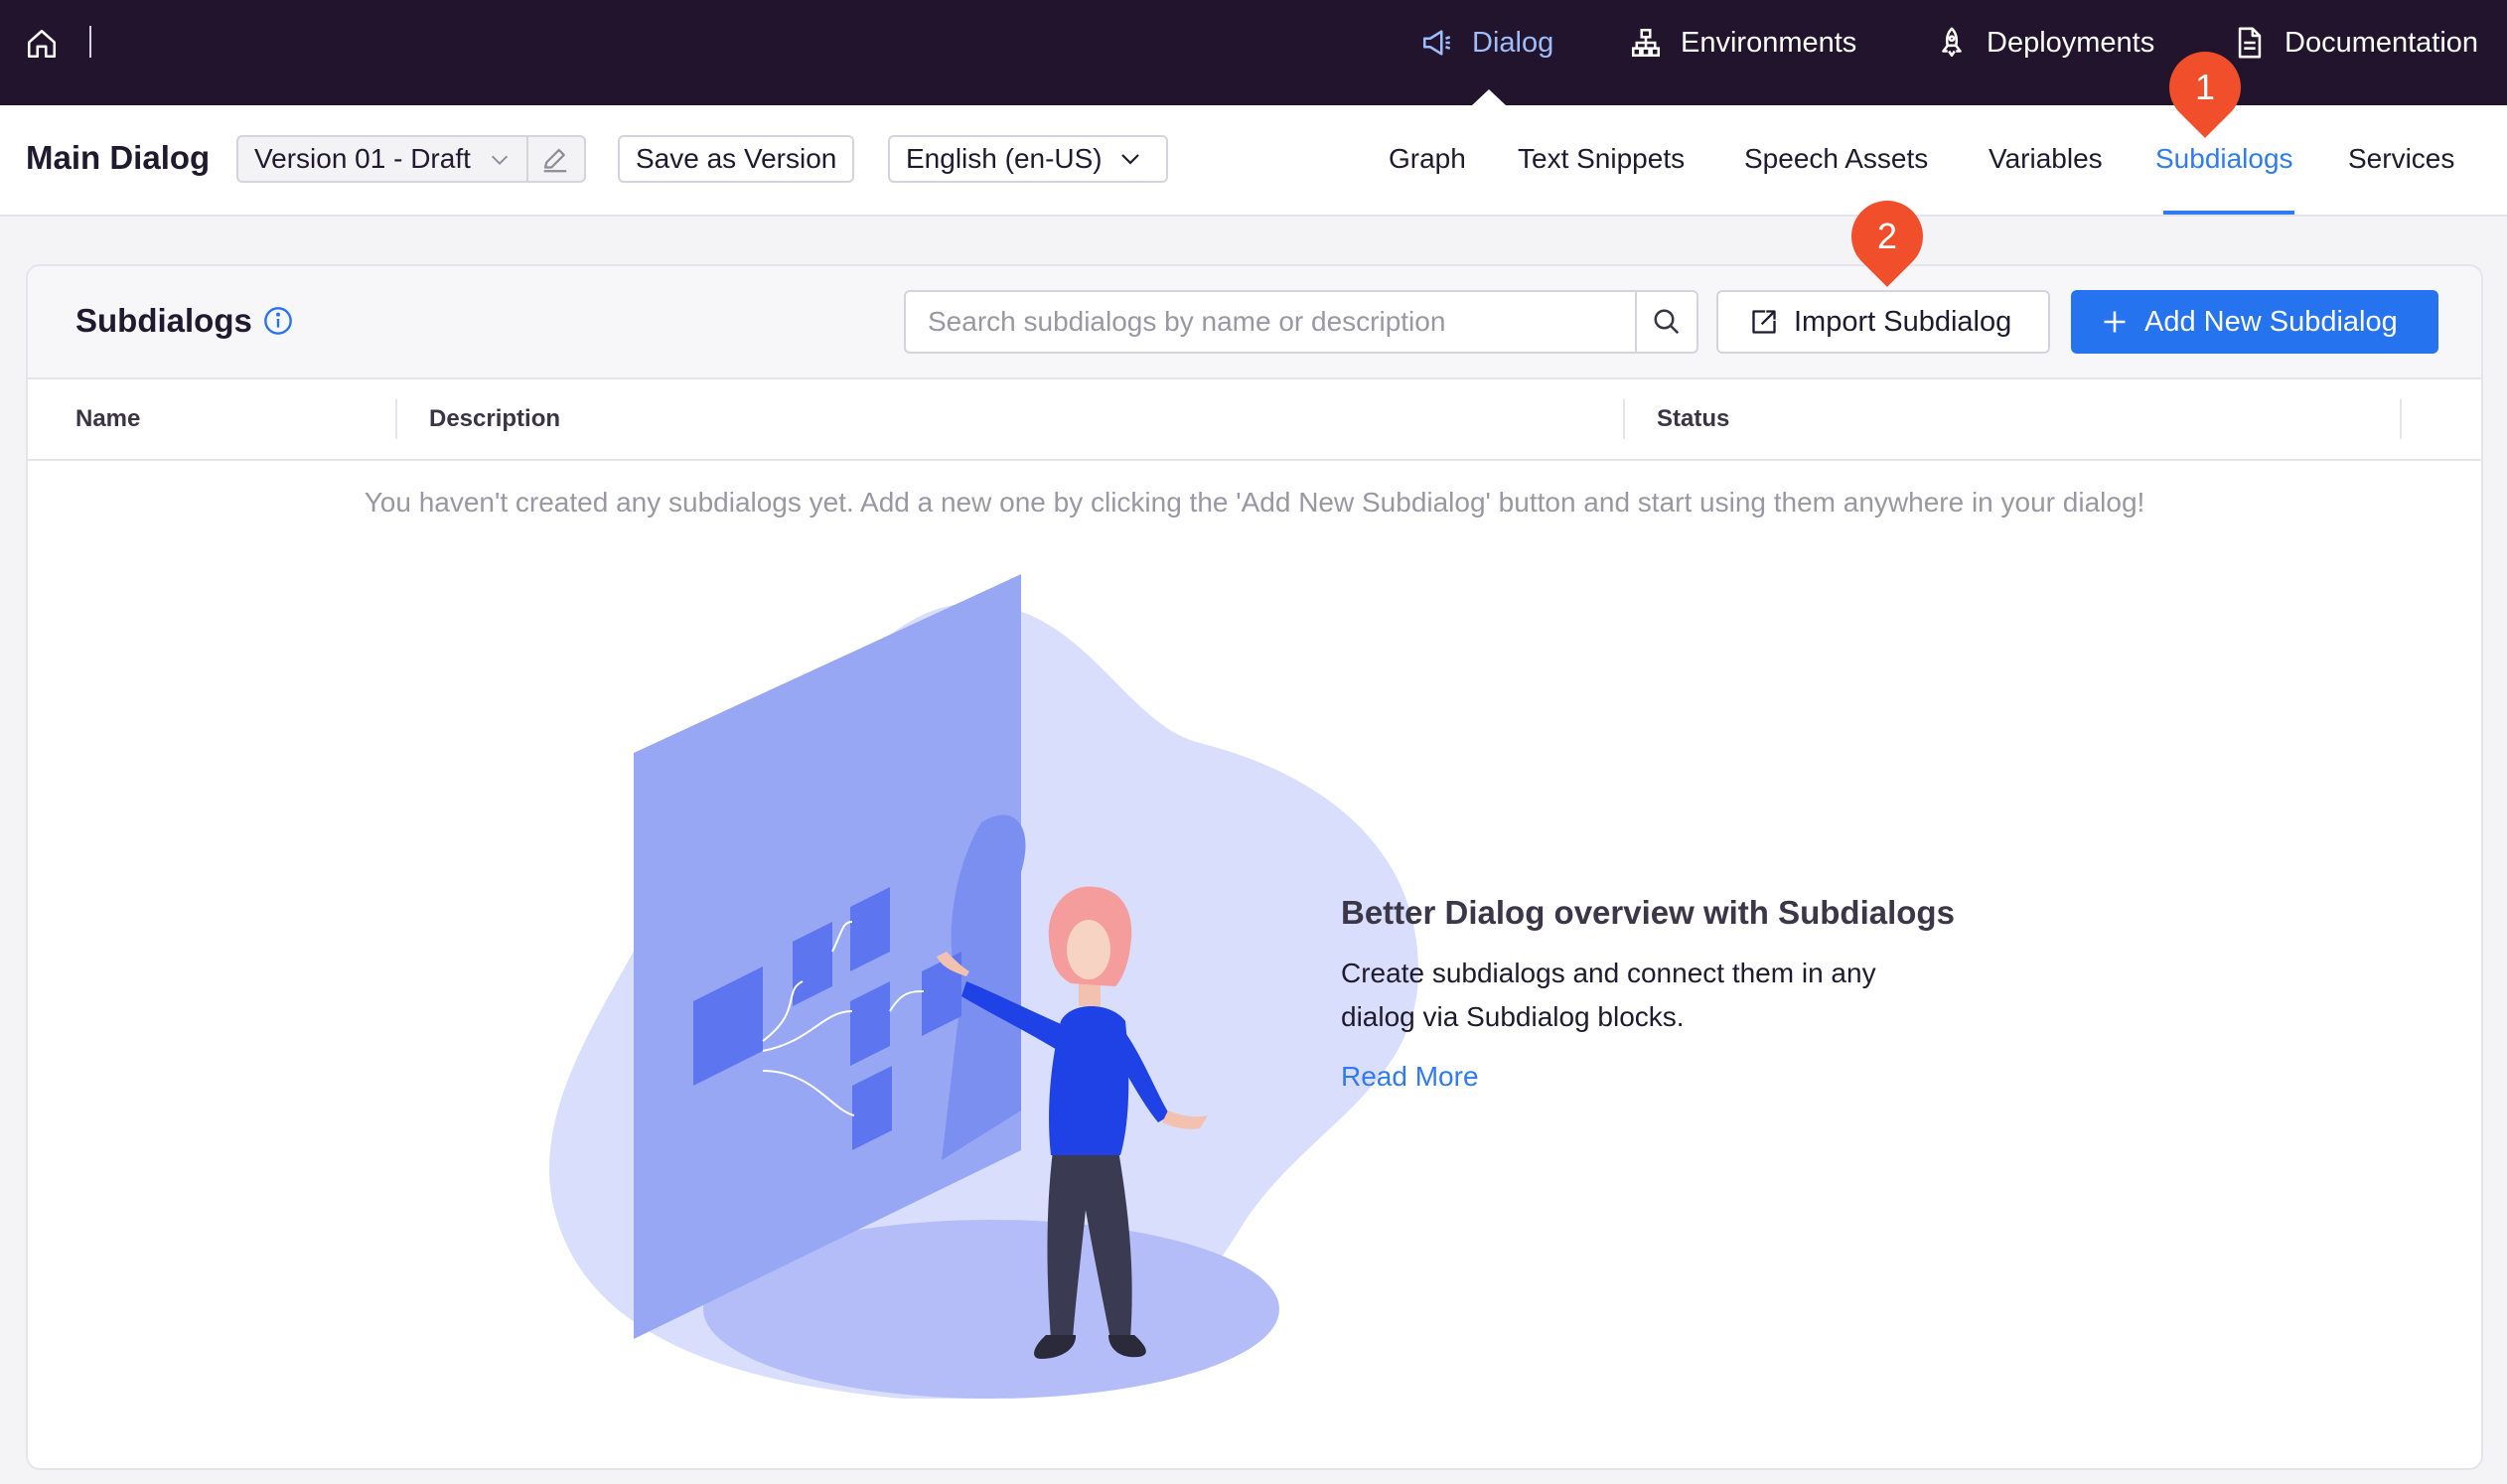  I want to click on search-button, so click(1665, 322).